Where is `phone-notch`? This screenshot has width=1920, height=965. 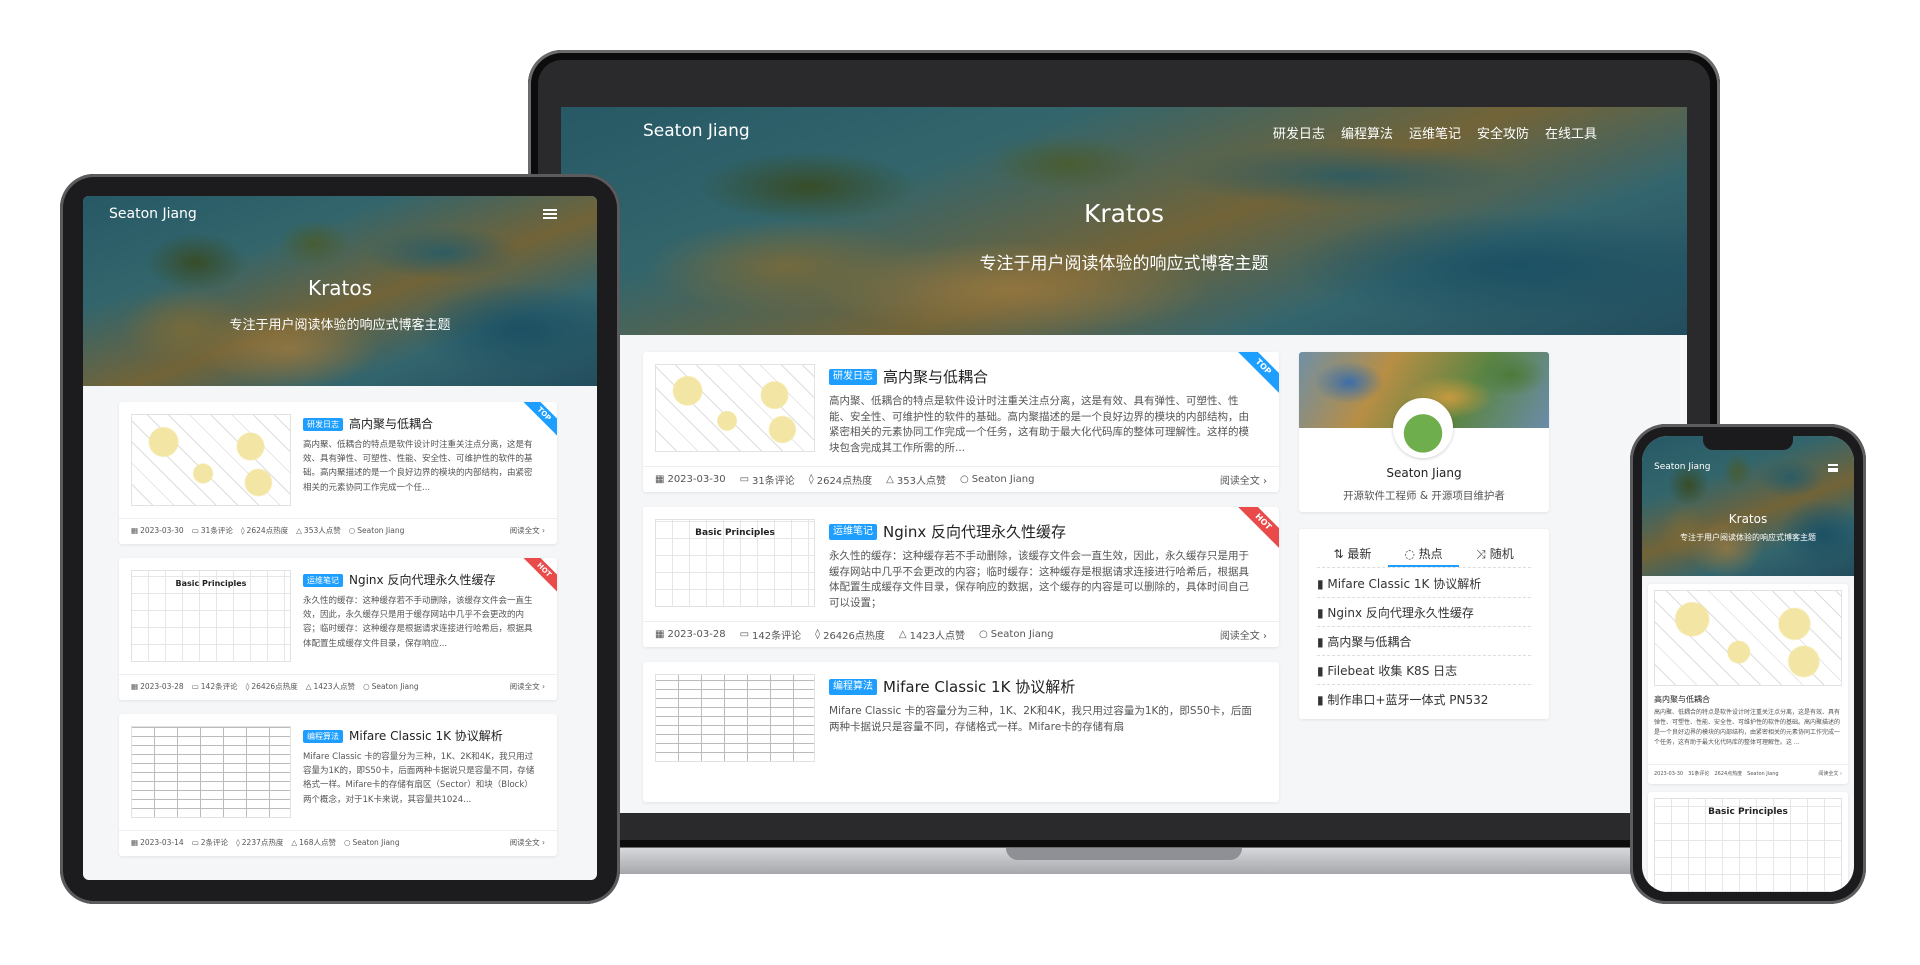 phone-notch is located at coordinates (1748, 443).